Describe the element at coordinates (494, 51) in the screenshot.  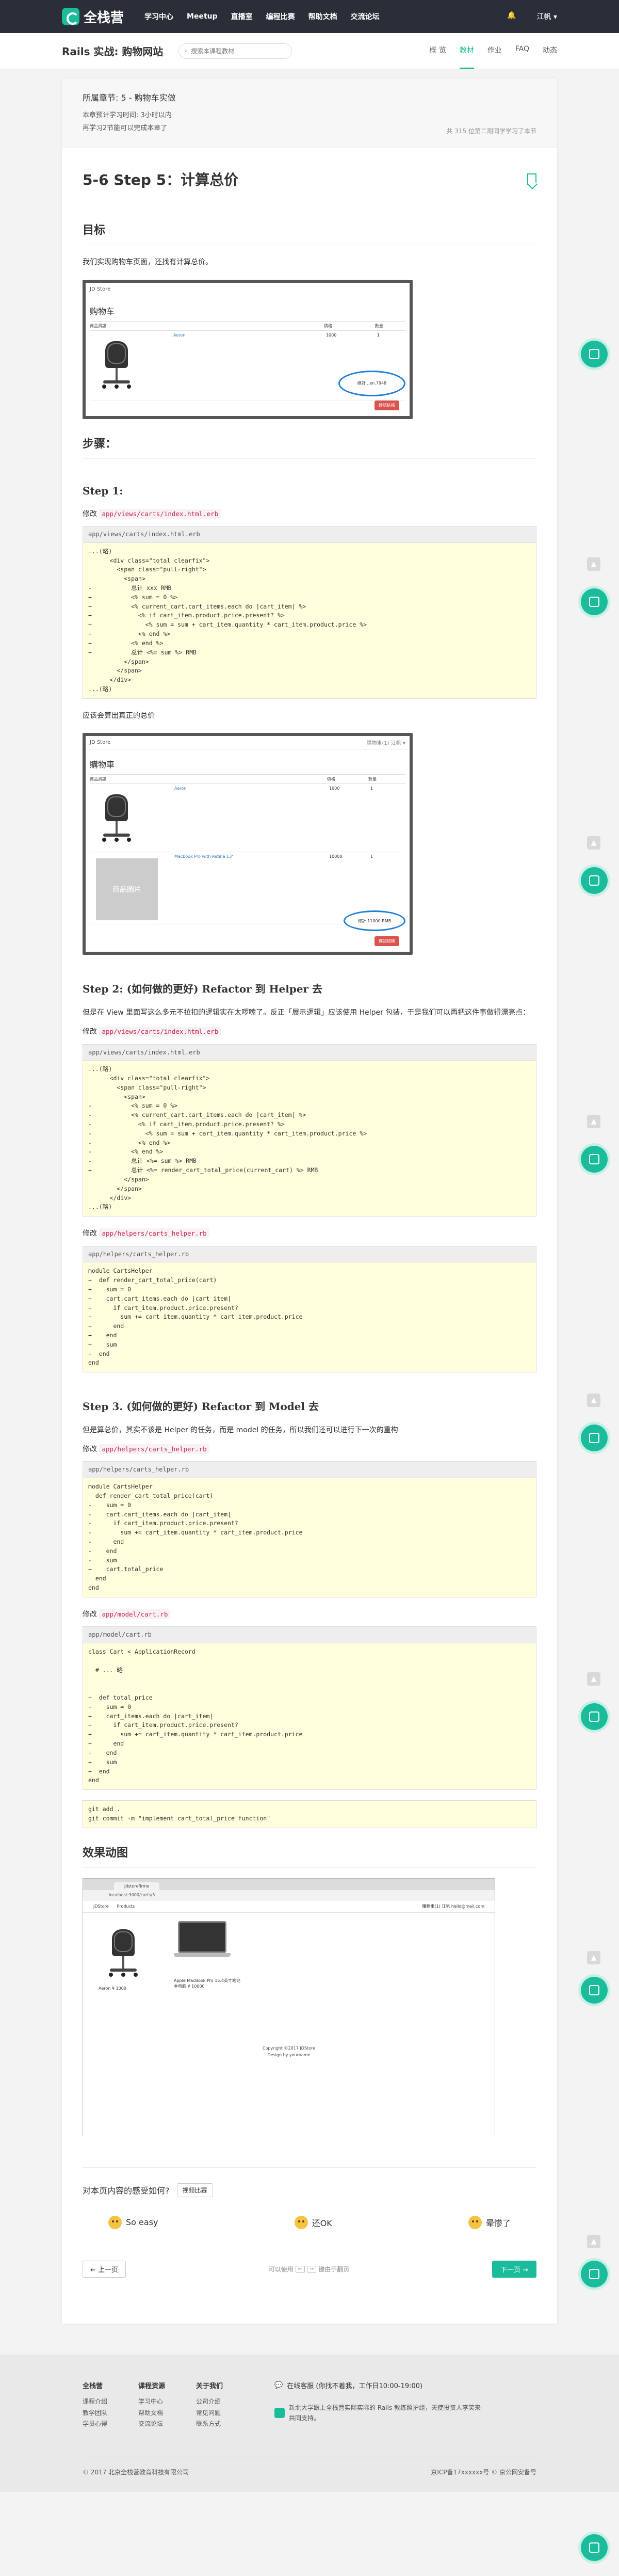
I see `tab-homework: 作业` at that location.